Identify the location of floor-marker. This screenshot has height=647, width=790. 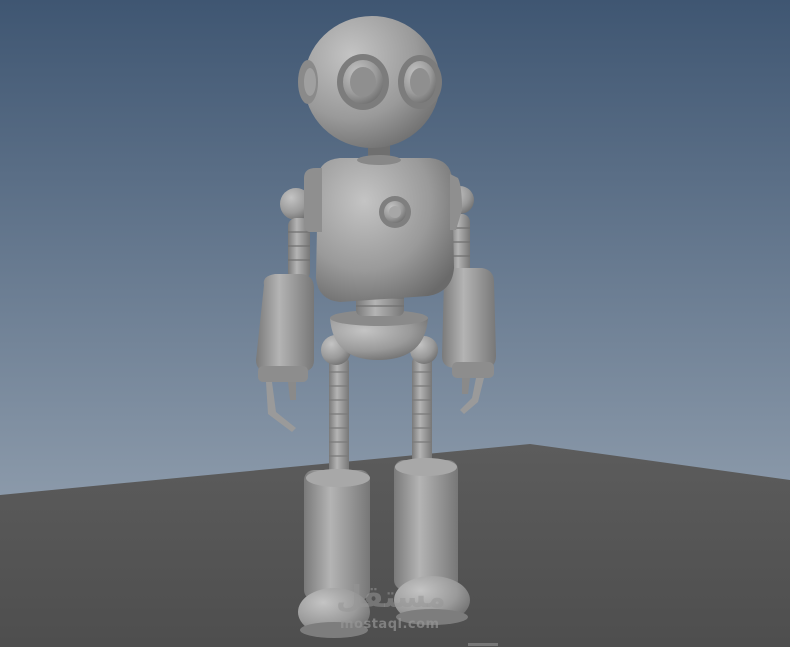
(483, 644).